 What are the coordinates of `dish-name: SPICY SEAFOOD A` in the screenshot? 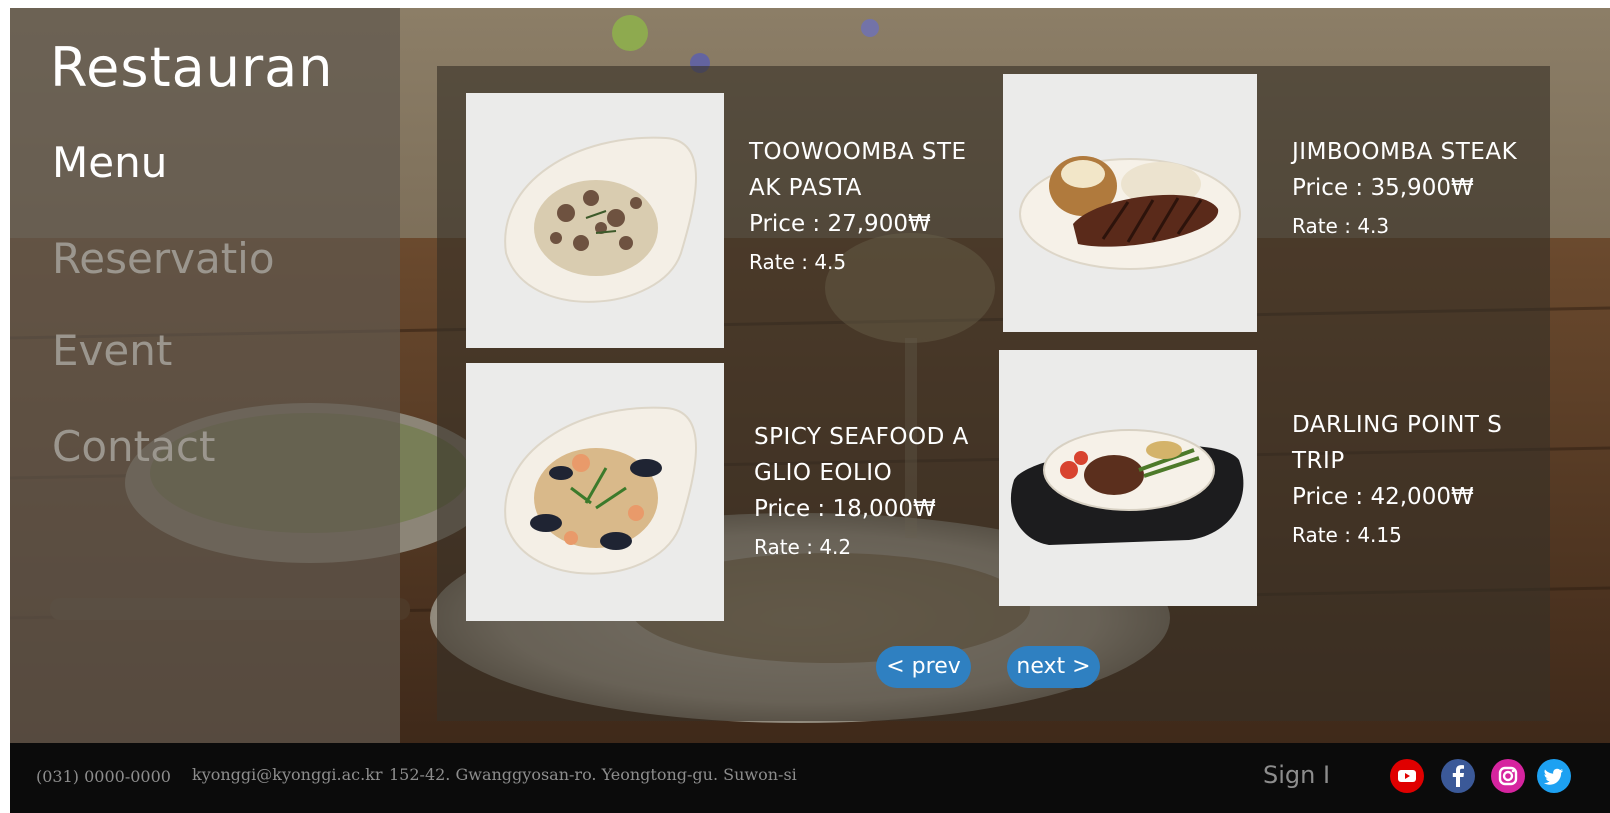 It's located at (861, 437).